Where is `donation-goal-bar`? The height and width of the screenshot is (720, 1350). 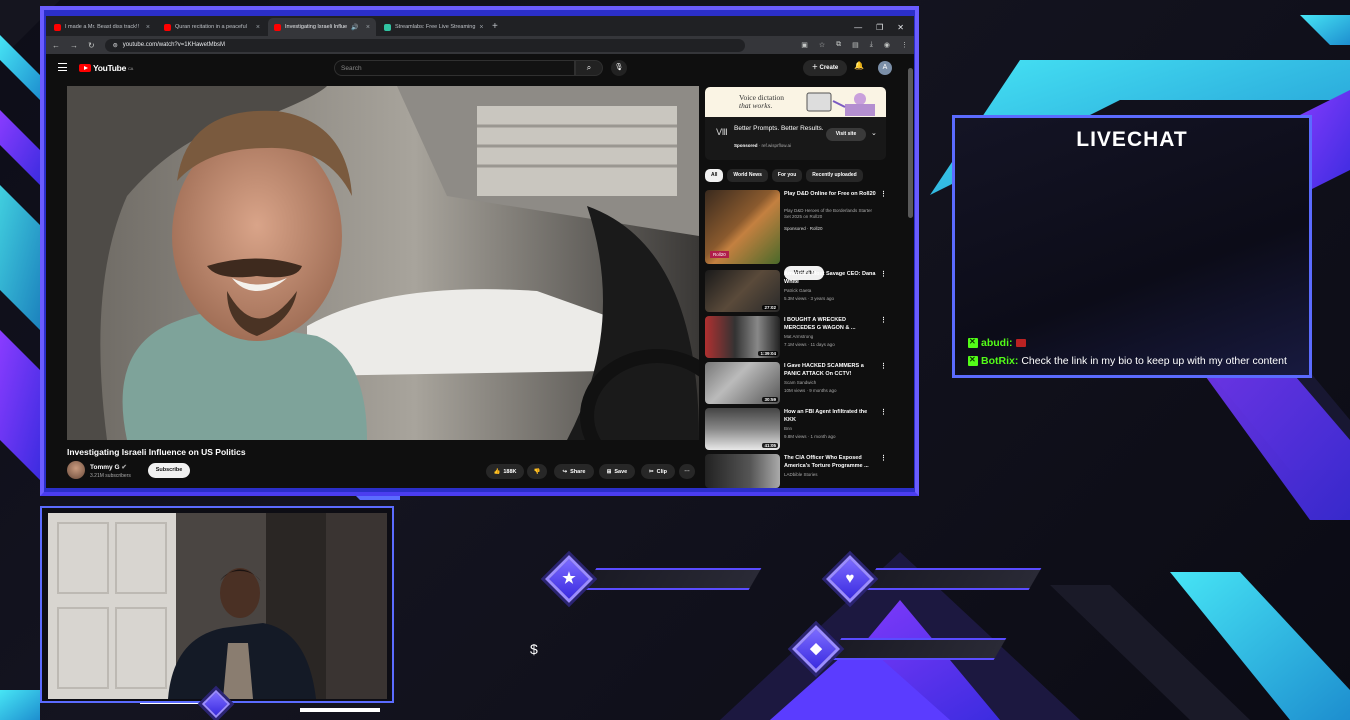 donation-goal-bar is located at coordinates (917, 649).